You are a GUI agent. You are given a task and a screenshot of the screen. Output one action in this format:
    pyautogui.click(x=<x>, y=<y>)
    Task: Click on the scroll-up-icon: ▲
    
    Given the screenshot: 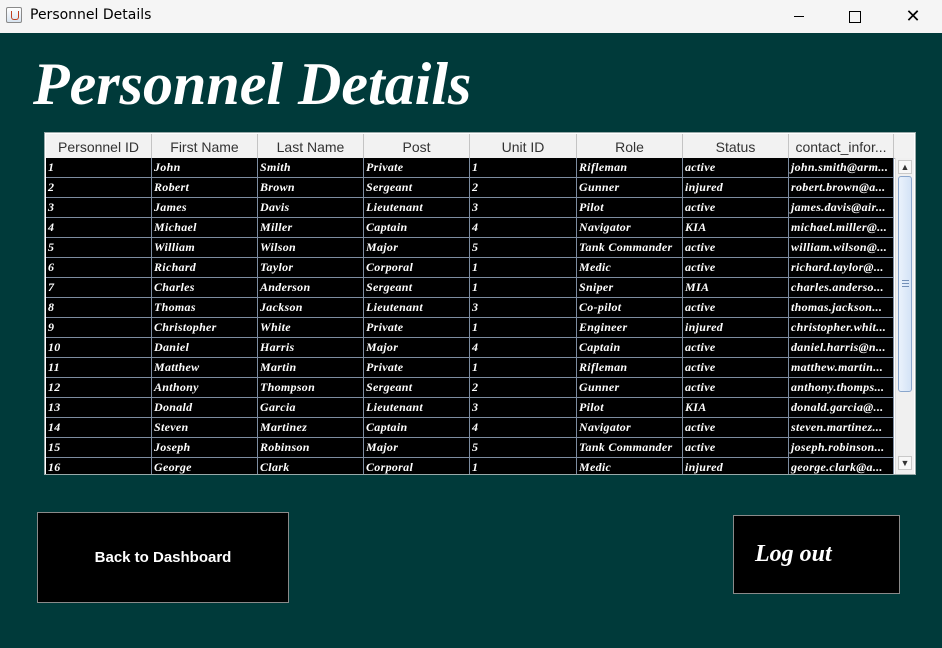 What is the action you would take?
    pyautogui.click(x=905, y=167)
    